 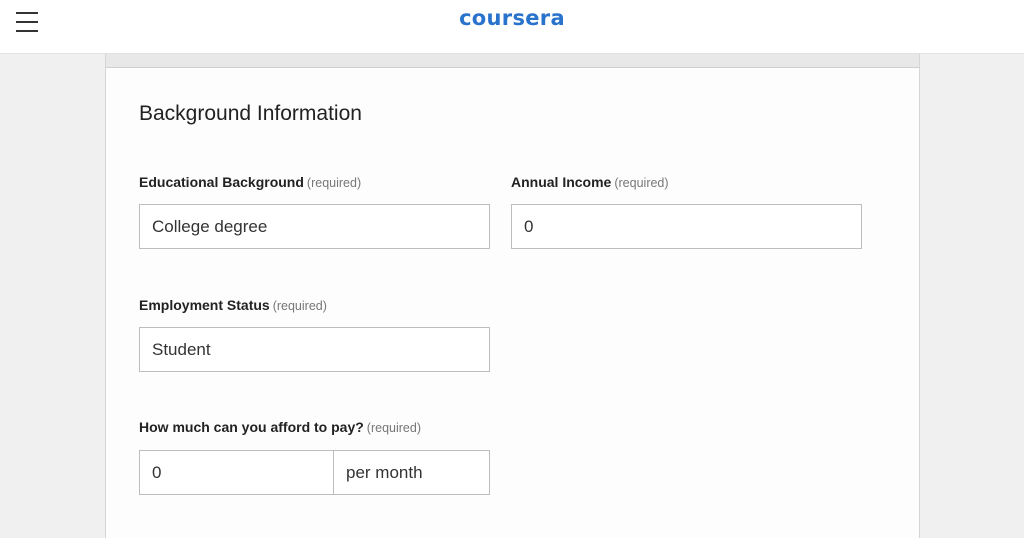 I want to click on annual-income-field, so click(x=686, y=226).